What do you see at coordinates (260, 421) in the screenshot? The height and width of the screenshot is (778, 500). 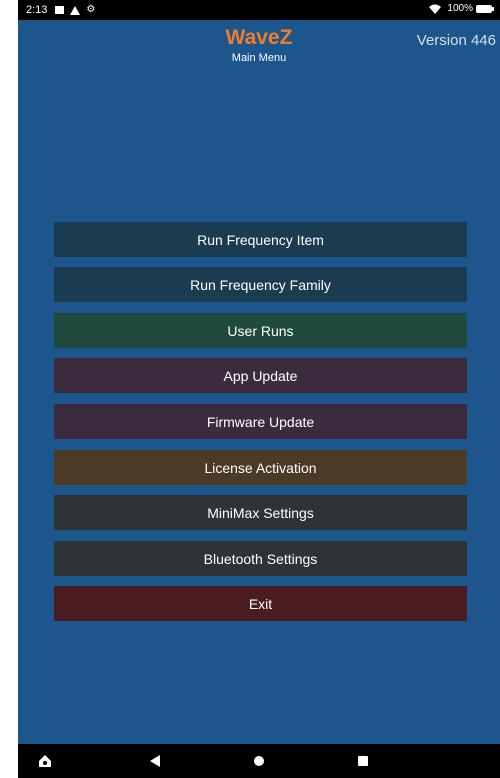 I see `firmware-update-button: Firmware Update` at bounding box center [260, 421].